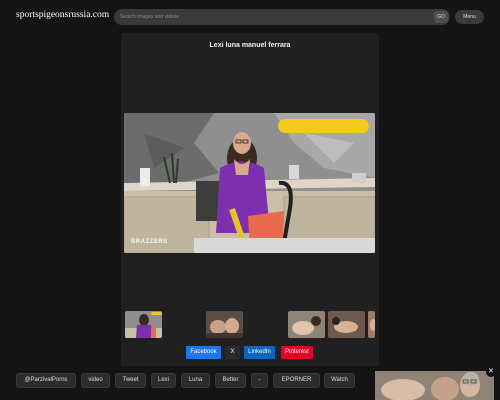  I want to click on tag-tweet: Tweet, so click(130, 380).